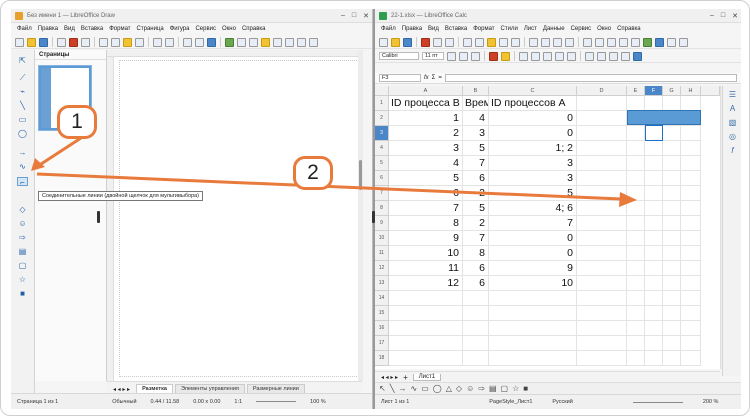  What do you see at coordinates (427, 377) in the screenshot?
I see `sheet-tab-1: Лист1` at bounding box center [427, 377].